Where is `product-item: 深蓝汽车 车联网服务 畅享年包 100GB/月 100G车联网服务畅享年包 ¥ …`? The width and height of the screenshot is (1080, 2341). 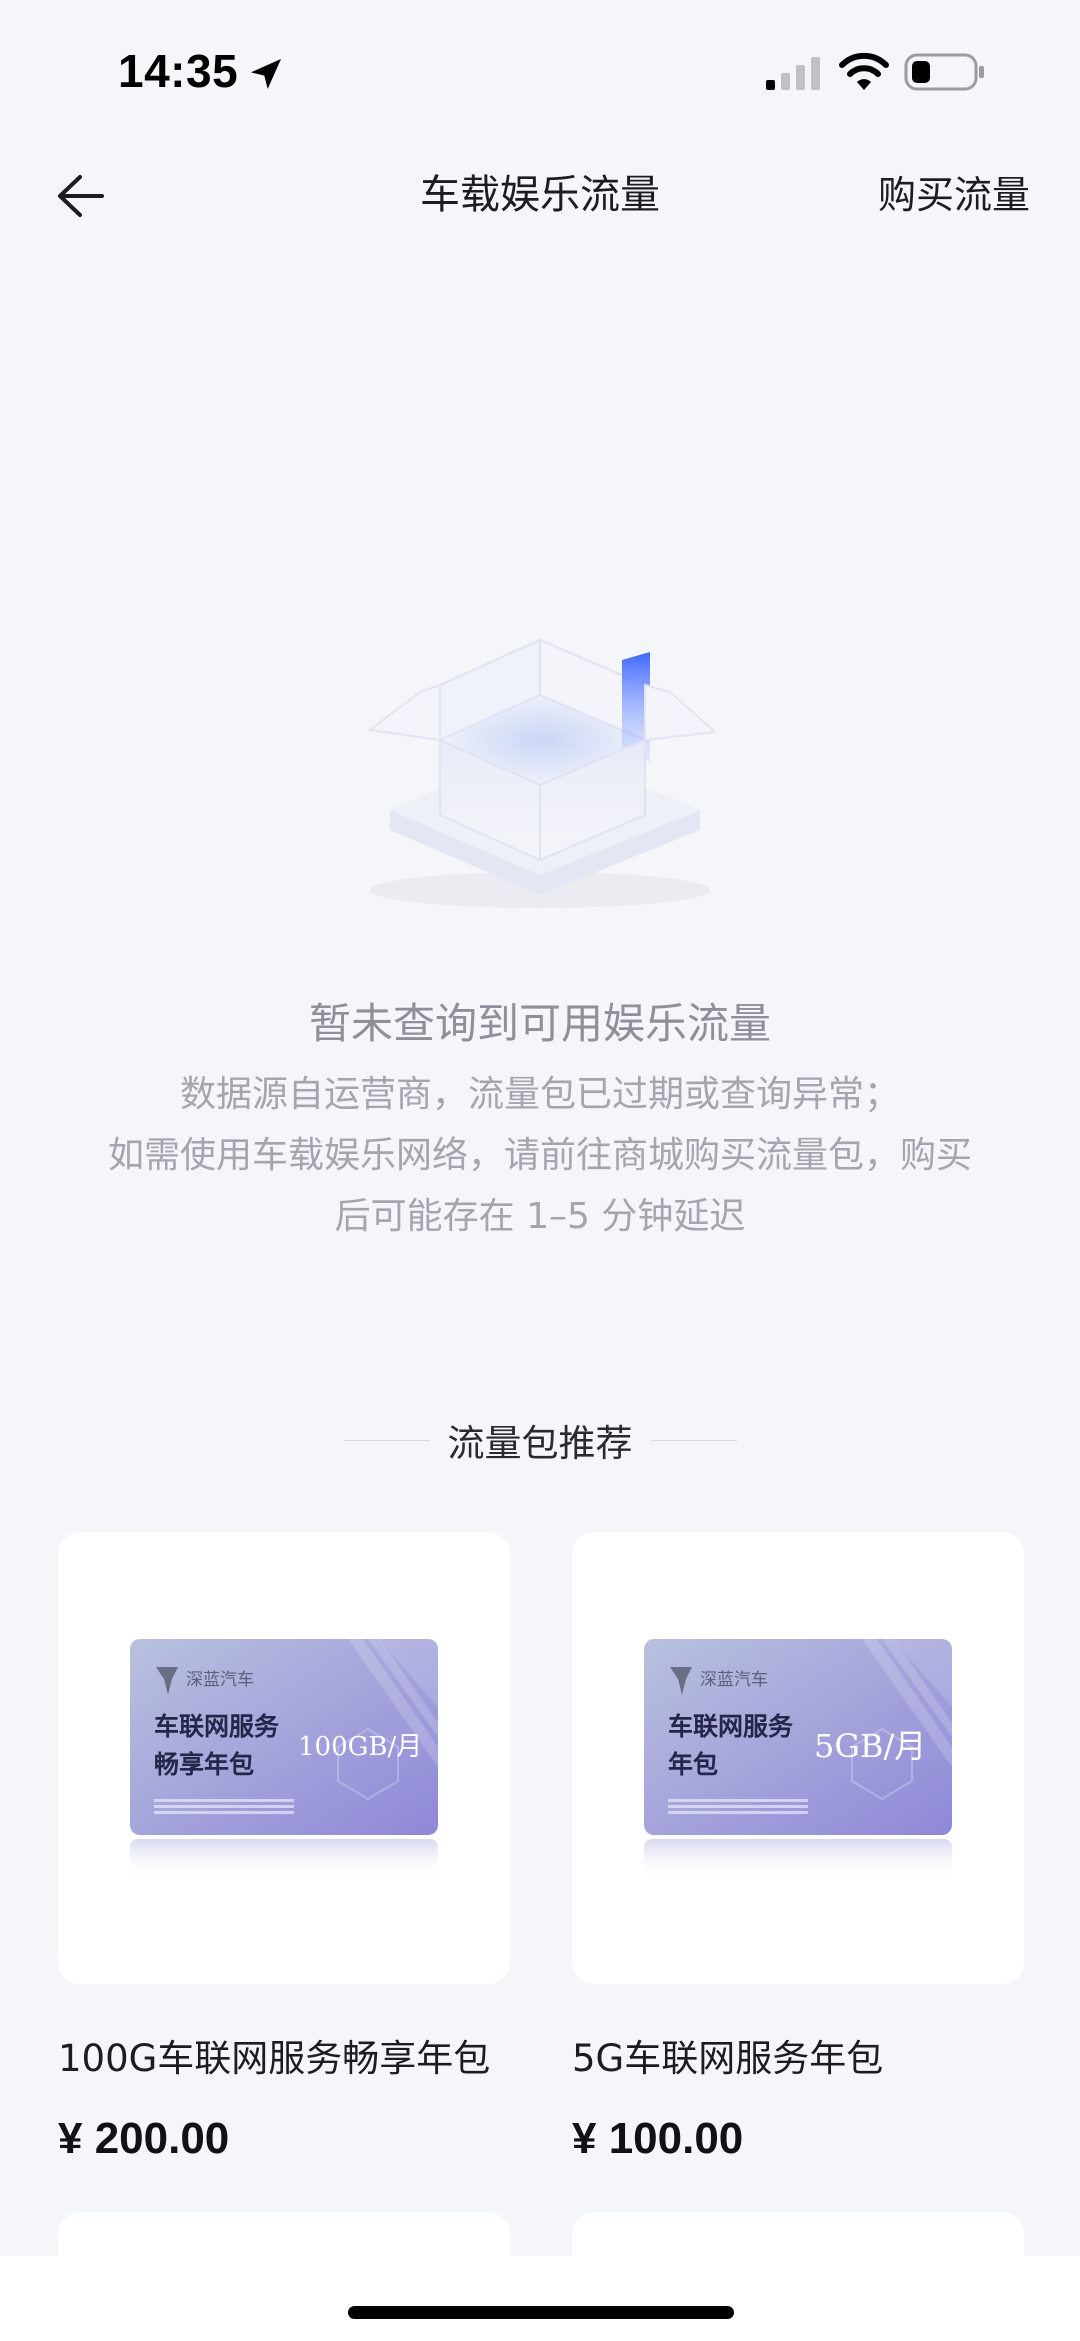
product-item: 深蓝汽车 车联网服务 畅享年包 100GB/月 100G车联网服务畅享年包 ¥ … is located at coordinates (284, 1848).